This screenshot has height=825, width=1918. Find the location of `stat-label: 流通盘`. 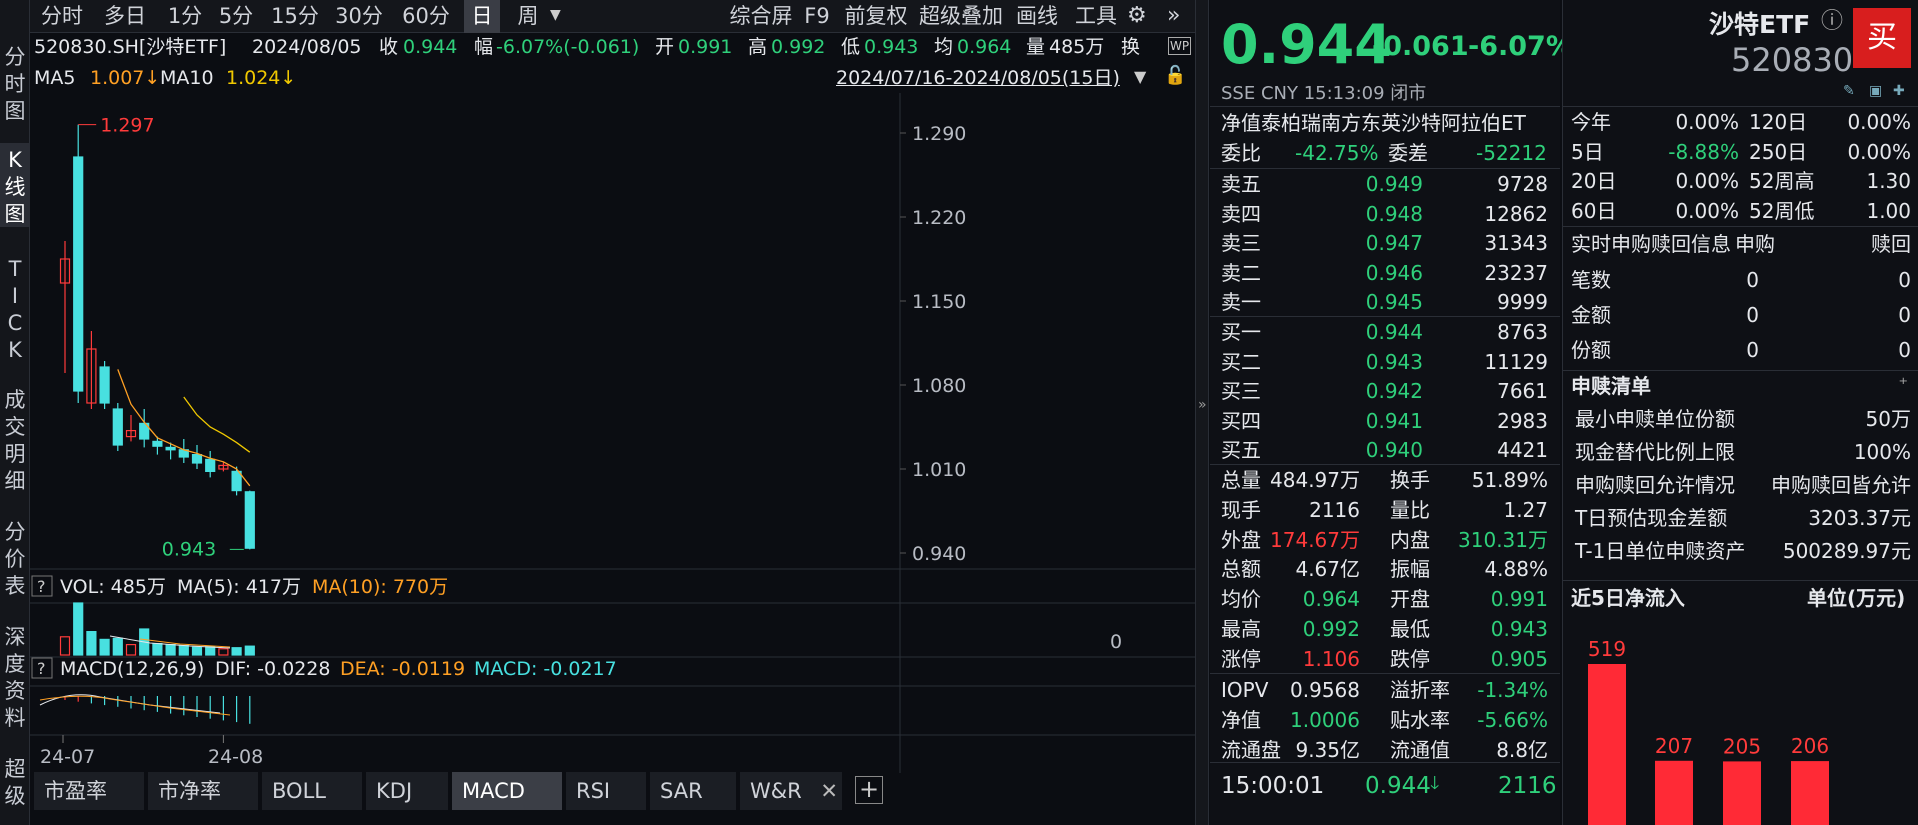

stat-label: 流通盘 is located at coordinates (1251, 749).